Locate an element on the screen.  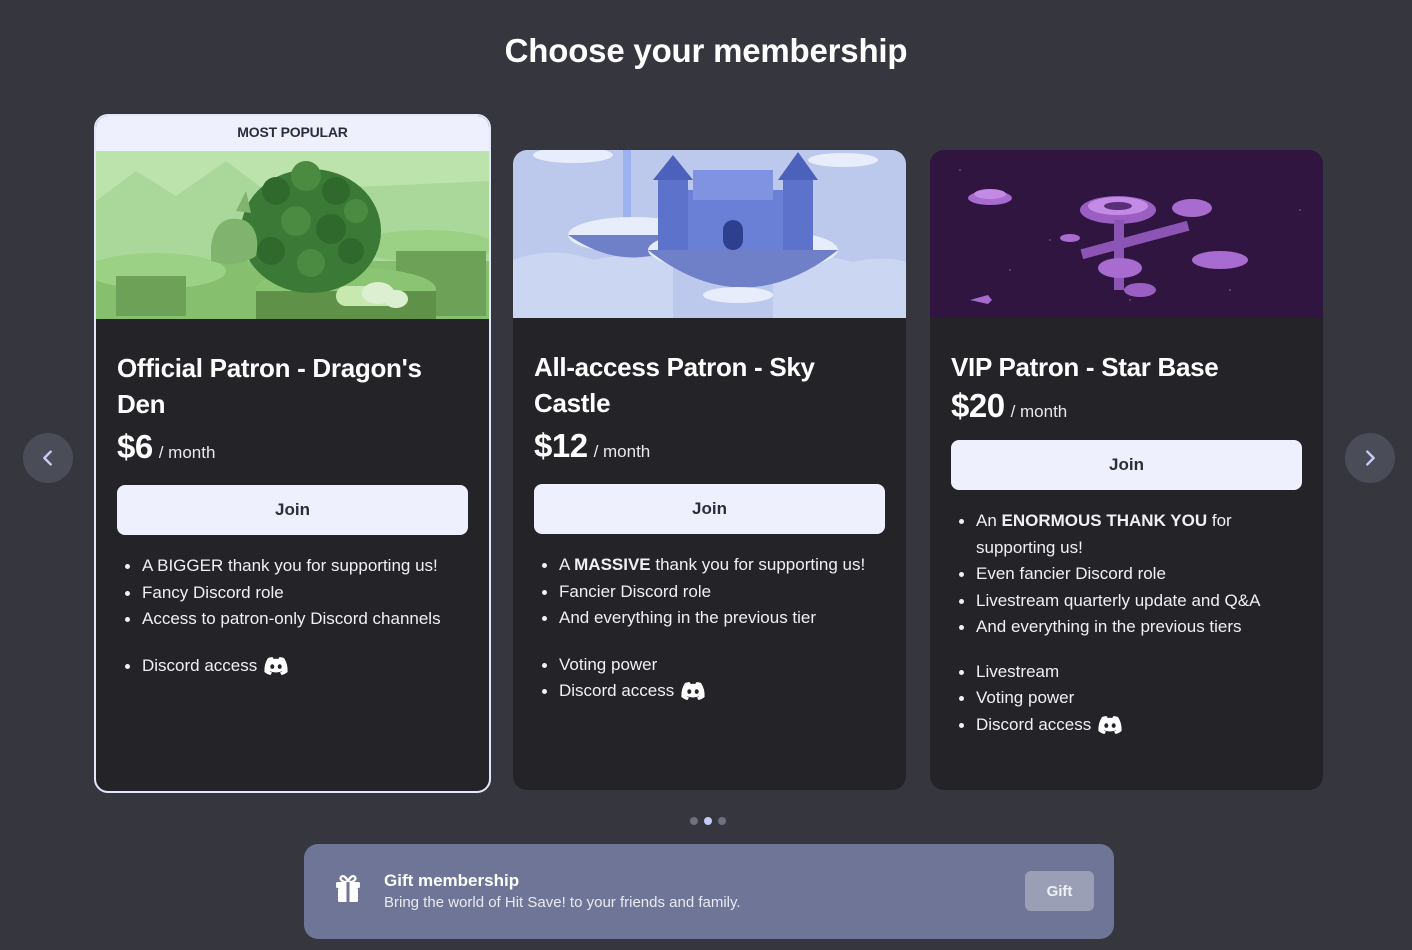
perks-list: Discord access is located at coordinates (292, 666).